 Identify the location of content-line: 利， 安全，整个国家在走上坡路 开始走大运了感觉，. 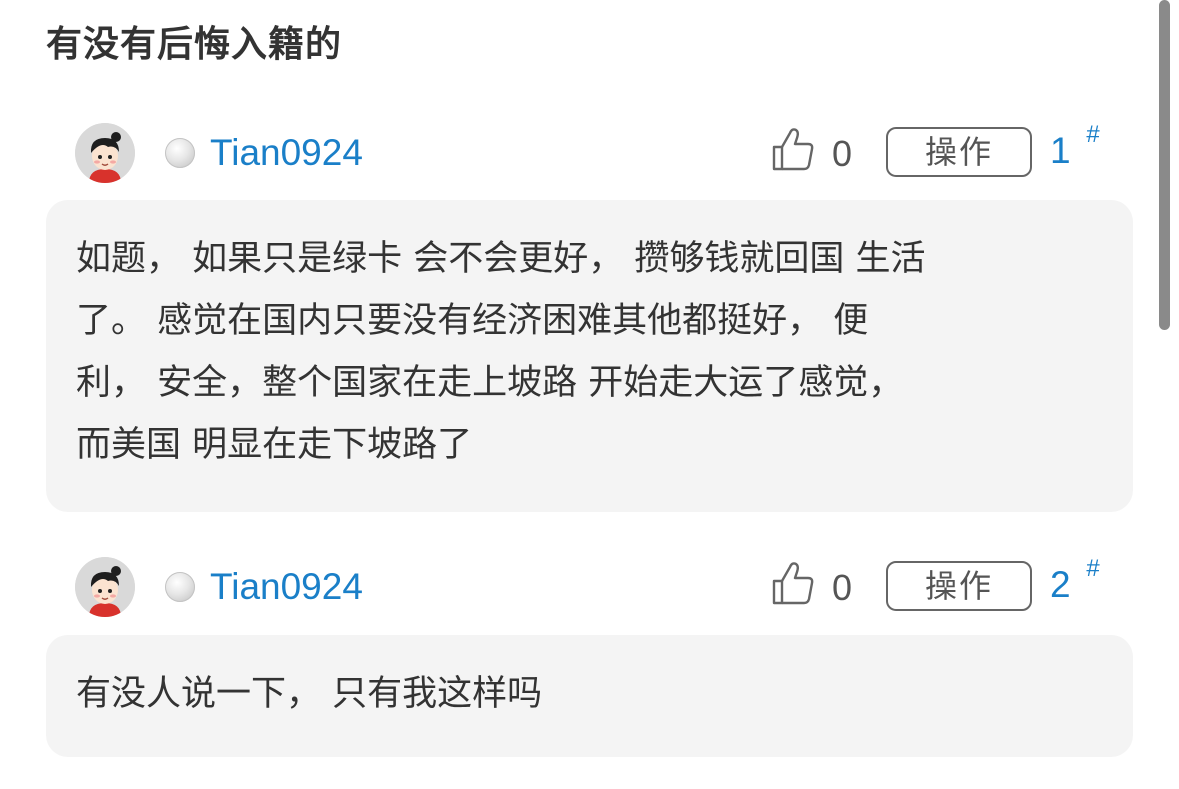
(490, 383).